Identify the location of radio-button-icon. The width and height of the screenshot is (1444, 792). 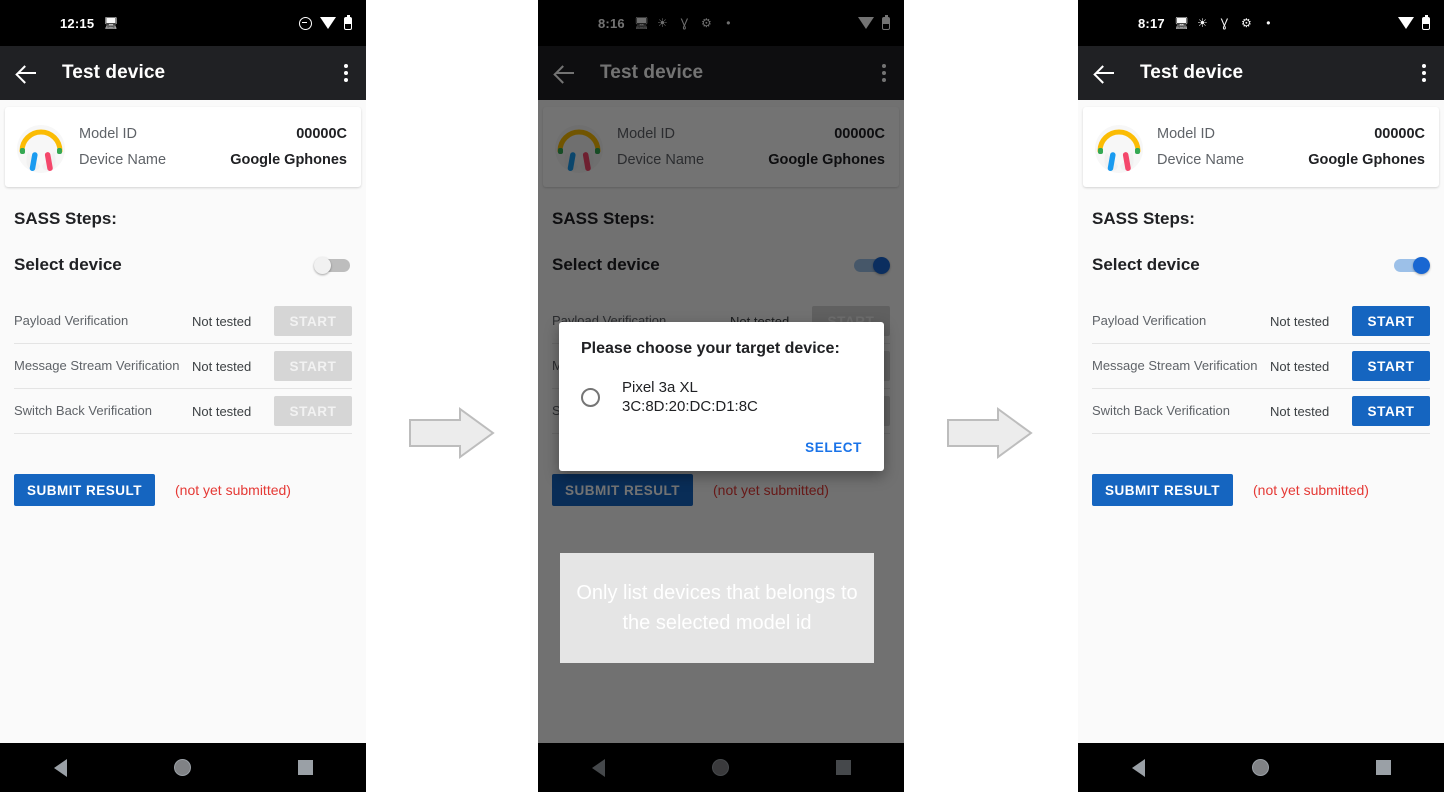
(590, 397).